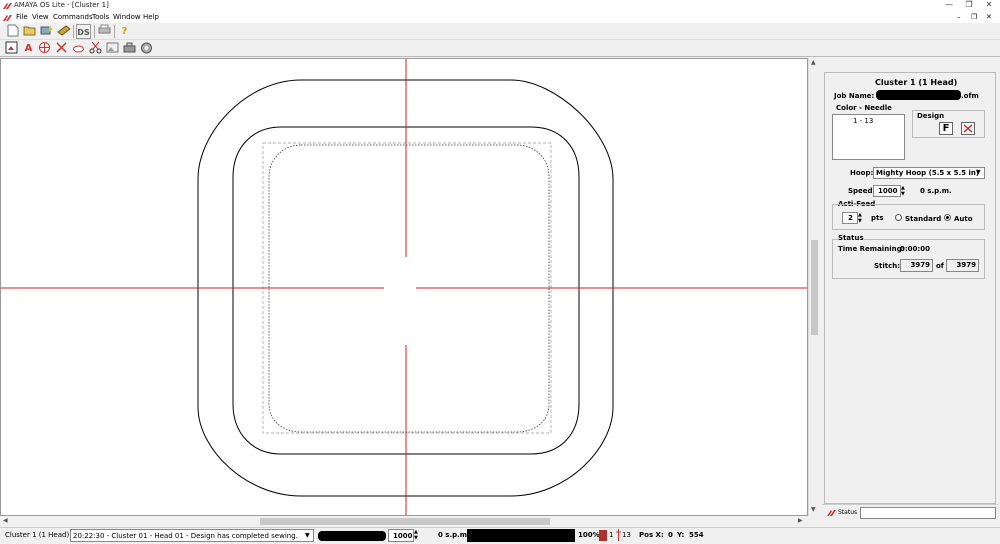 The height and width of the screenshot is (544, 1000). I want to click on menu-tools: Tools, so click(100, 17).